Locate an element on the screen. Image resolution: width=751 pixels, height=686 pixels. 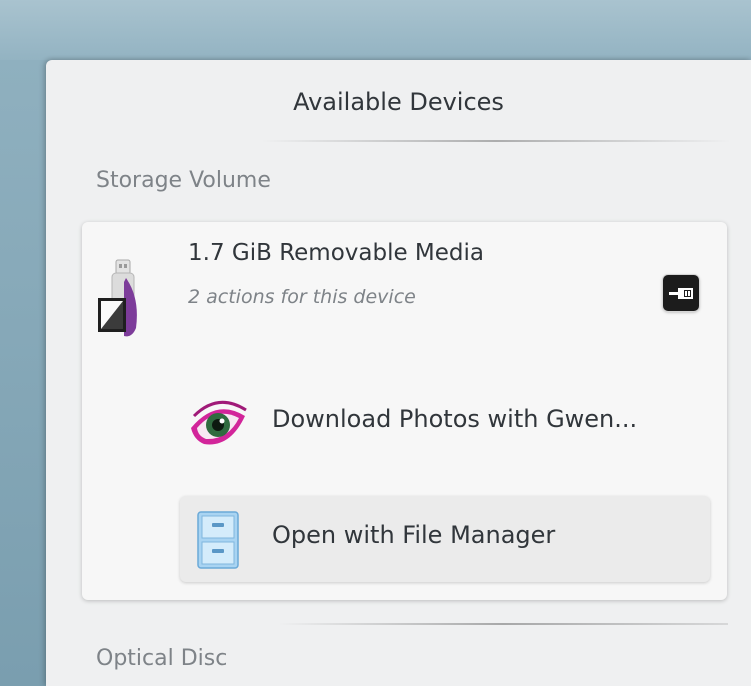
section-divider is located at coordinates (503, 624).